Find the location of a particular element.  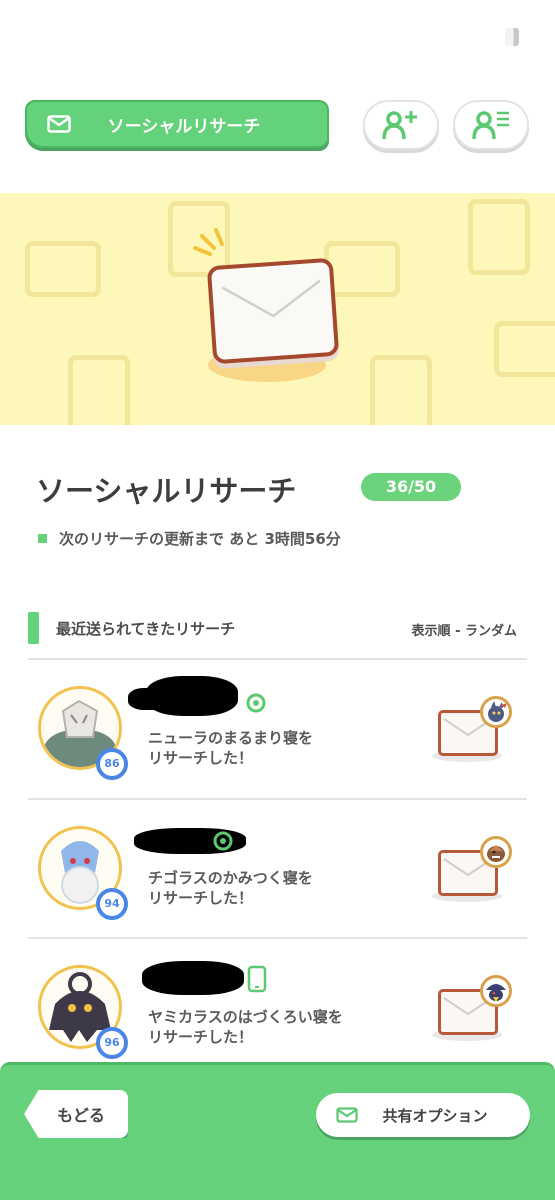

update-text: 次のリサーチの更新まで あと 3時間56分 is located at coordinates (200, 539).